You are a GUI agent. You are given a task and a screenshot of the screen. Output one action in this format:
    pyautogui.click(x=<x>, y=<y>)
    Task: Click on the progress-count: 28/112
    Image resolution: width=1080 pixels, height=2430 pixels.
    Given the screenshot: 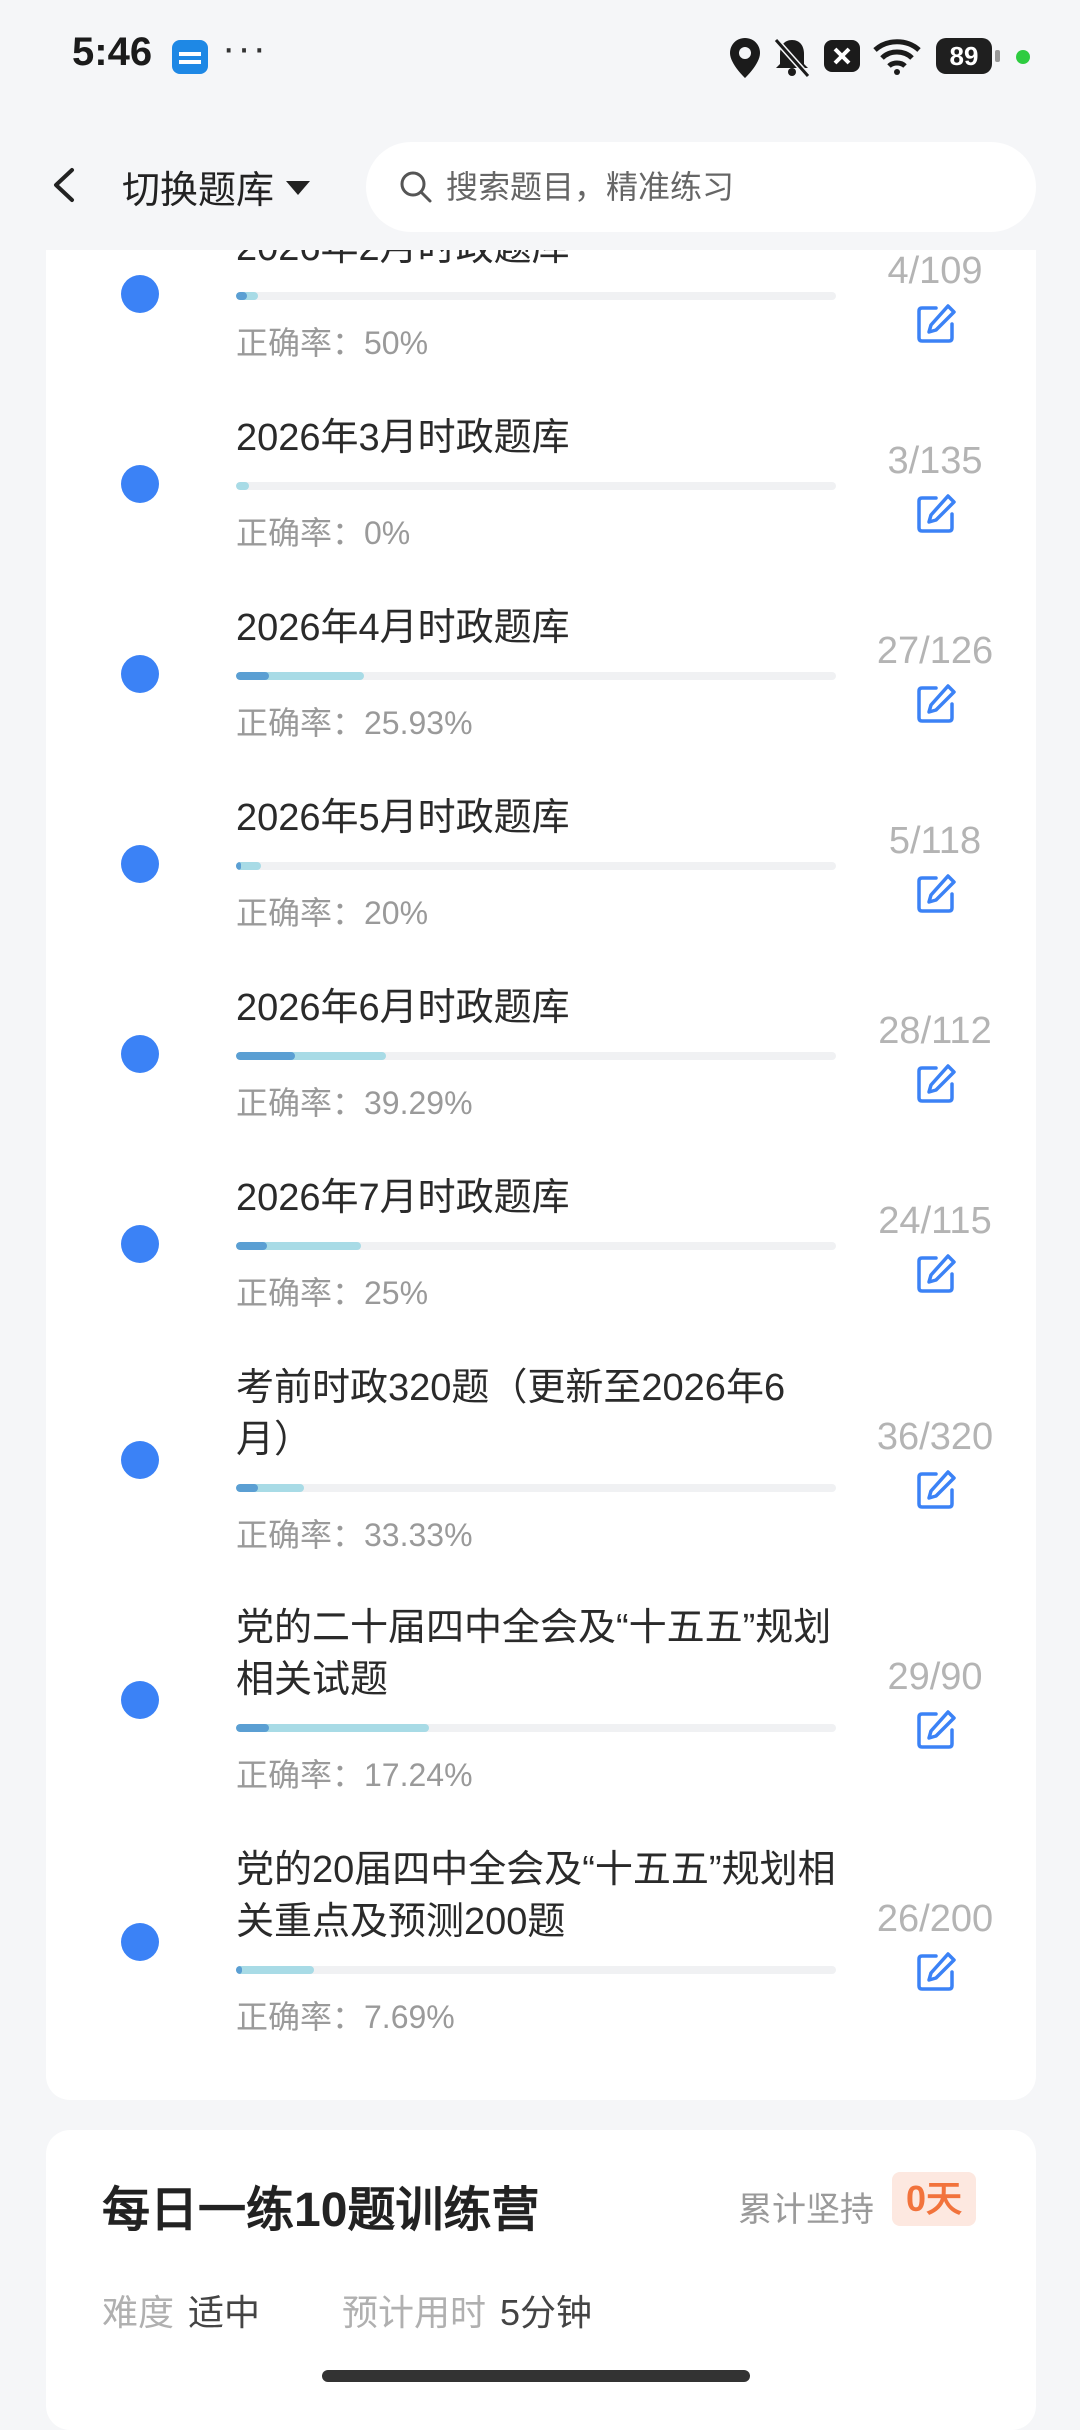 What is the action you would take?
    pyautogui.click(x=935, y=1031)
    